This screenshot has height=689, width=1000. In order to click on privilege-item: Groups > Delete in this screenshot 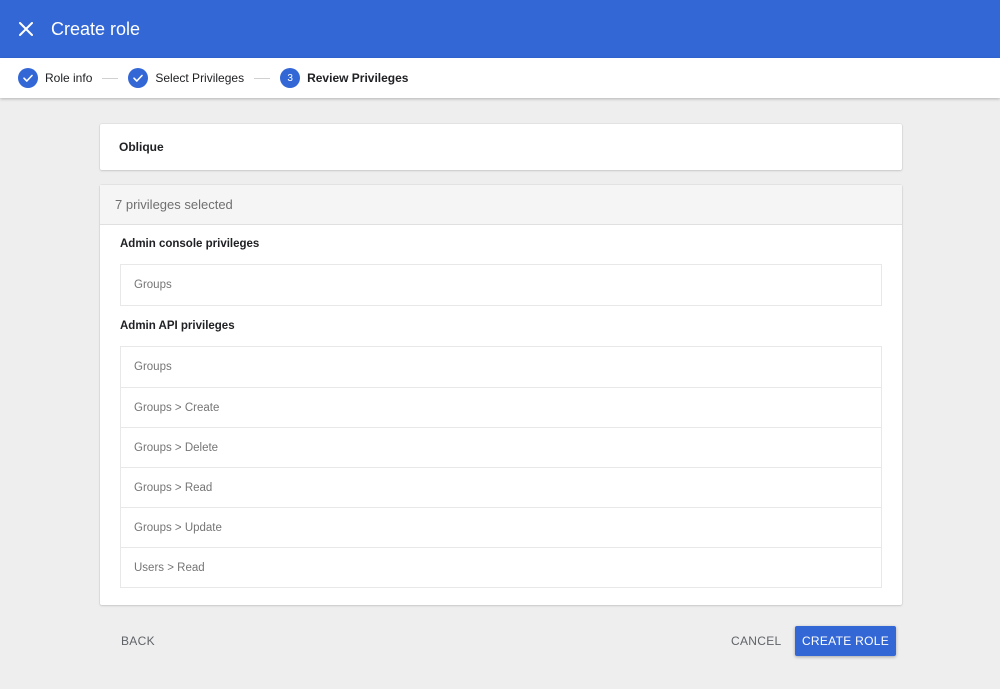, I will do `click(501, 447)`.